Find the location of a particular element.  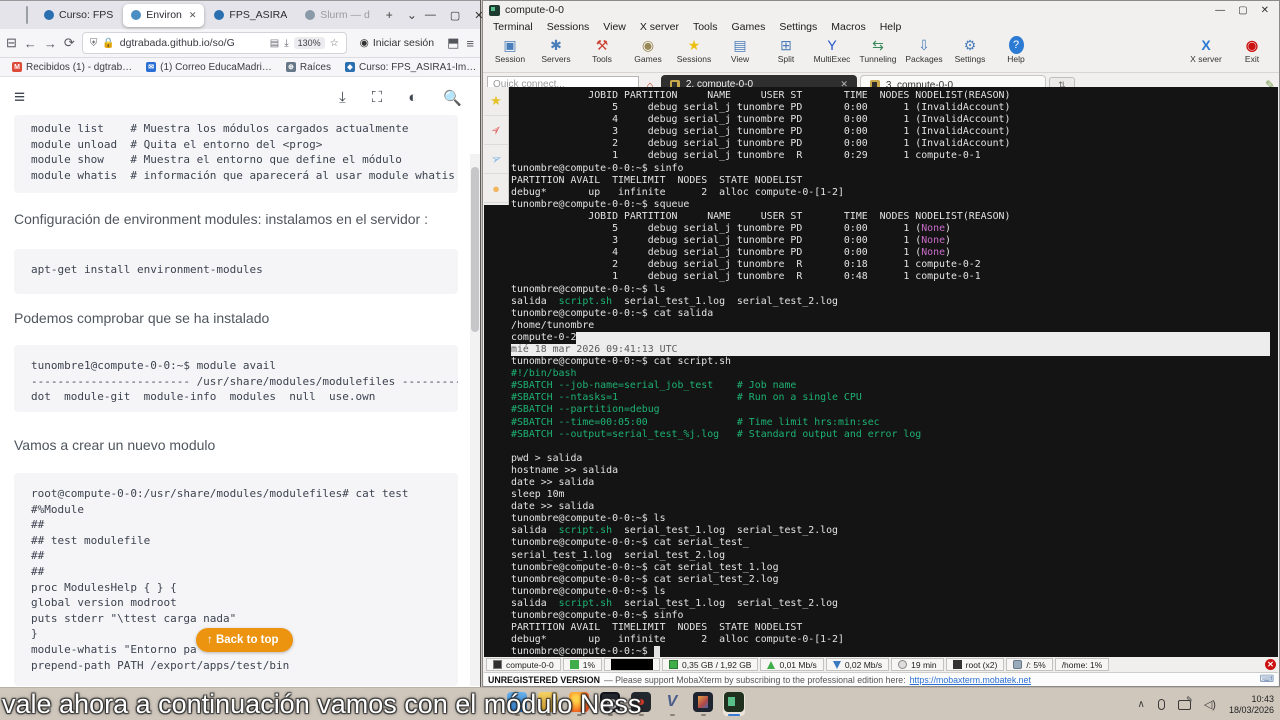

scrollbar-thumb is located at coordinates (475, 249).